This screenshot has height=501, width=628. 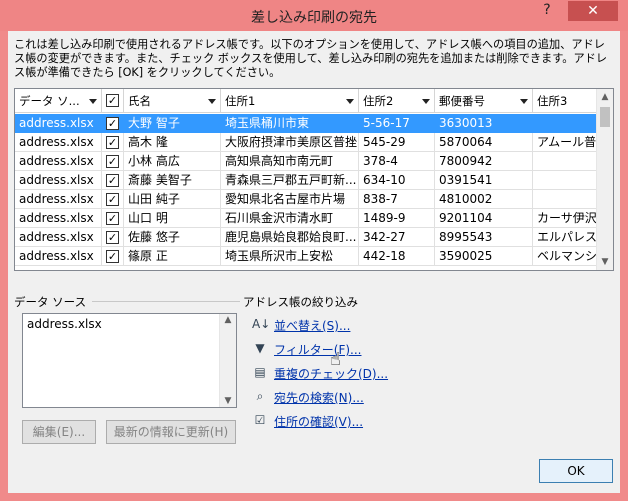 I want to click on cell-name: 高木 隆, so click(x=172, y=142).